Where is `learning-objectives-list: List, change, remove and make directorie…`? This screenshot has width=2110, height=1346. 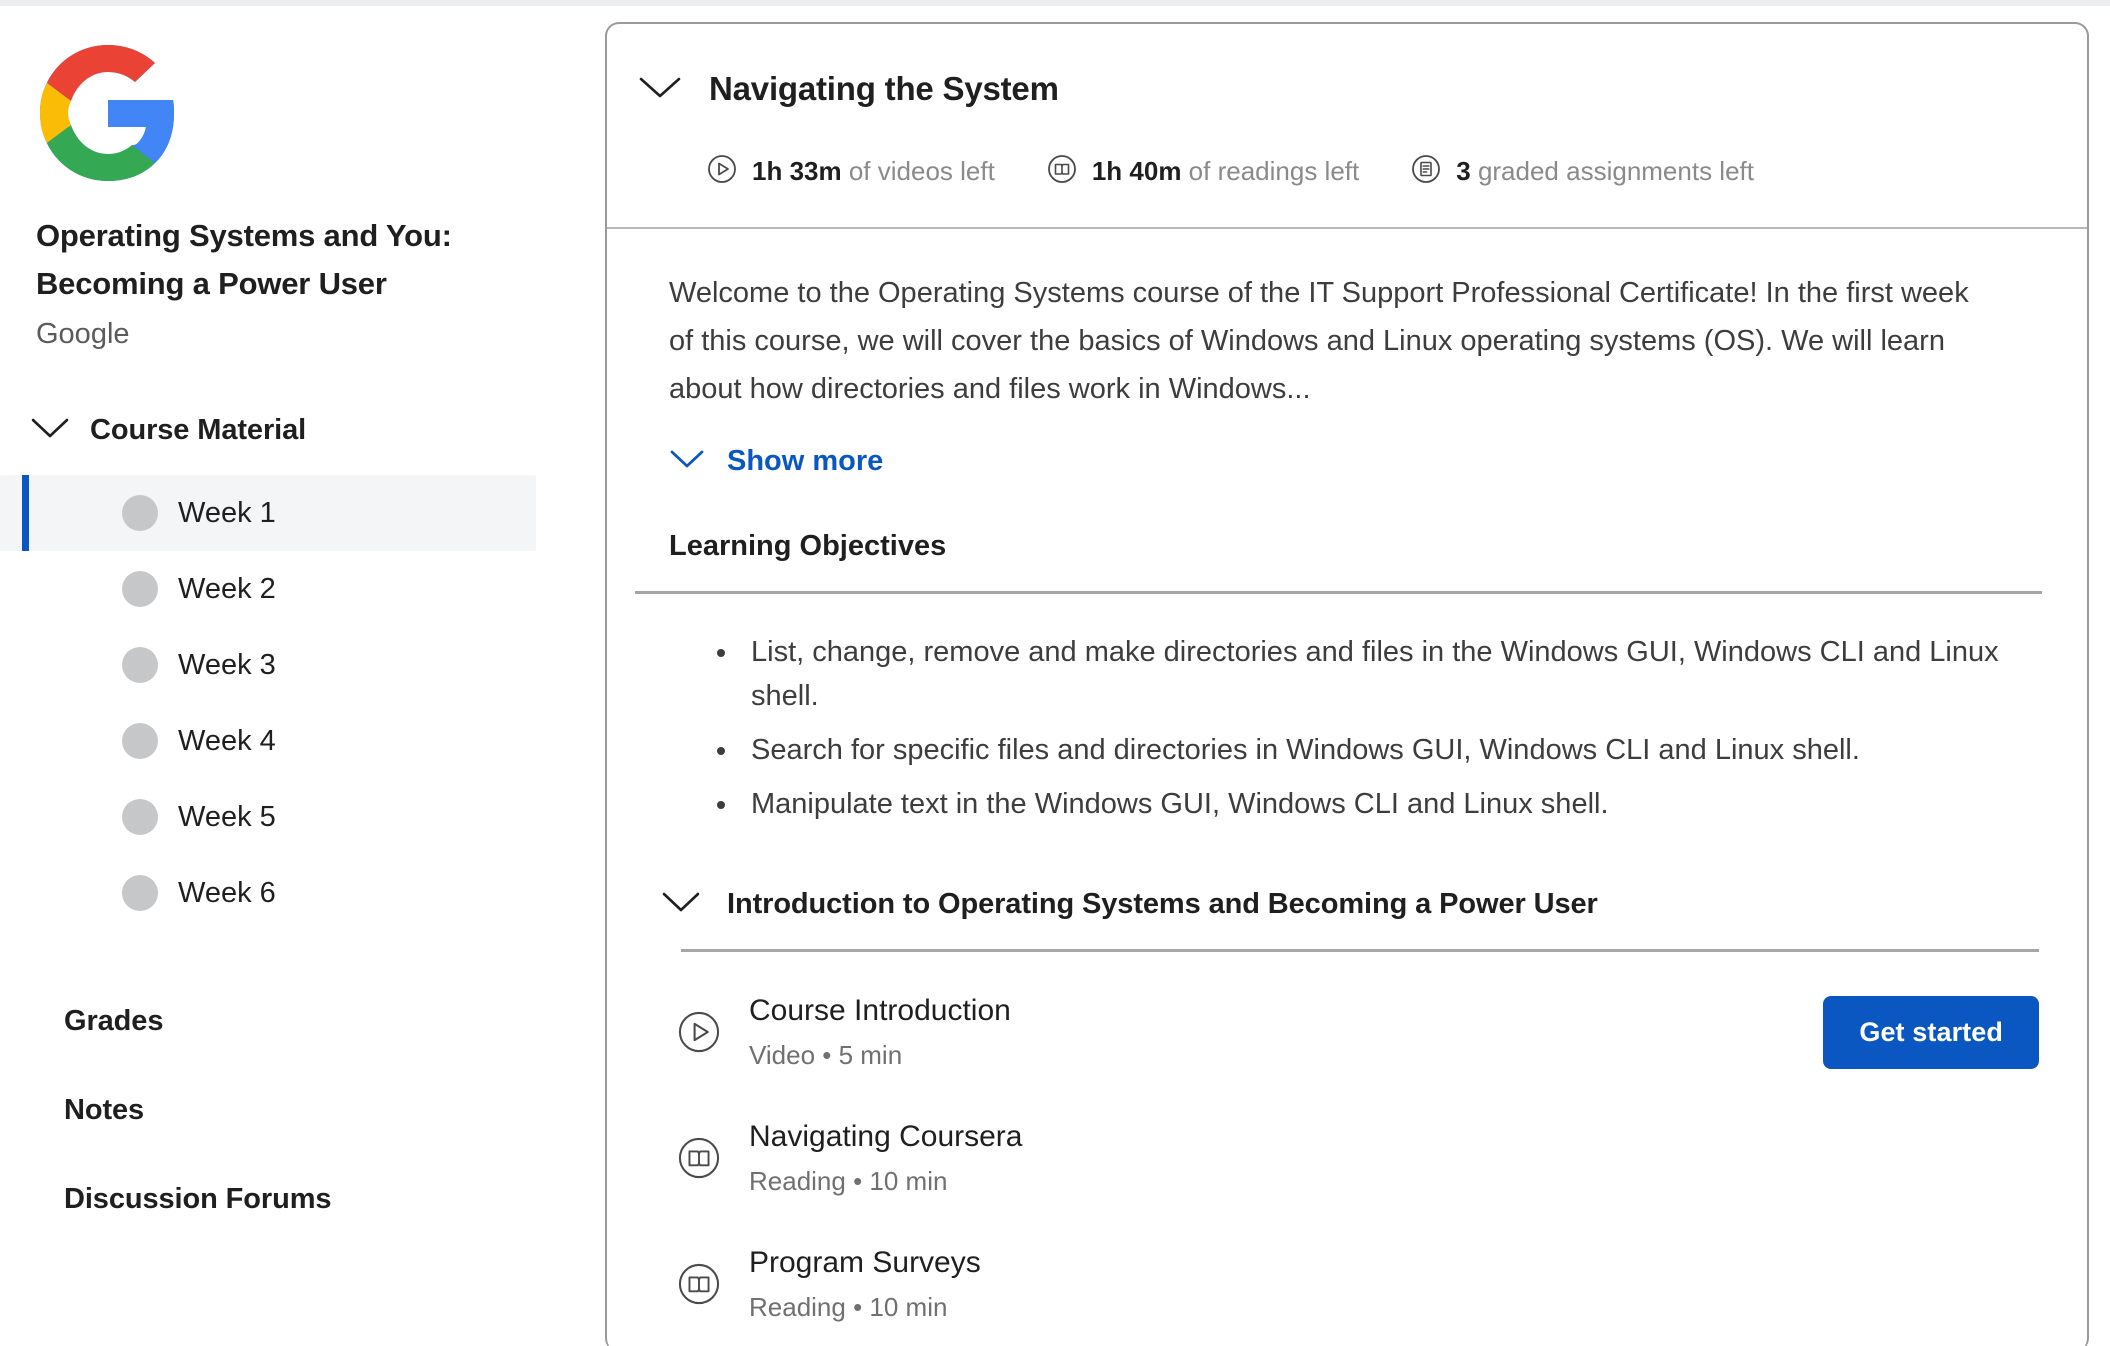 learning-objectives-list: List, change, remove and make directorie… is located at coordinates (1366, 728).